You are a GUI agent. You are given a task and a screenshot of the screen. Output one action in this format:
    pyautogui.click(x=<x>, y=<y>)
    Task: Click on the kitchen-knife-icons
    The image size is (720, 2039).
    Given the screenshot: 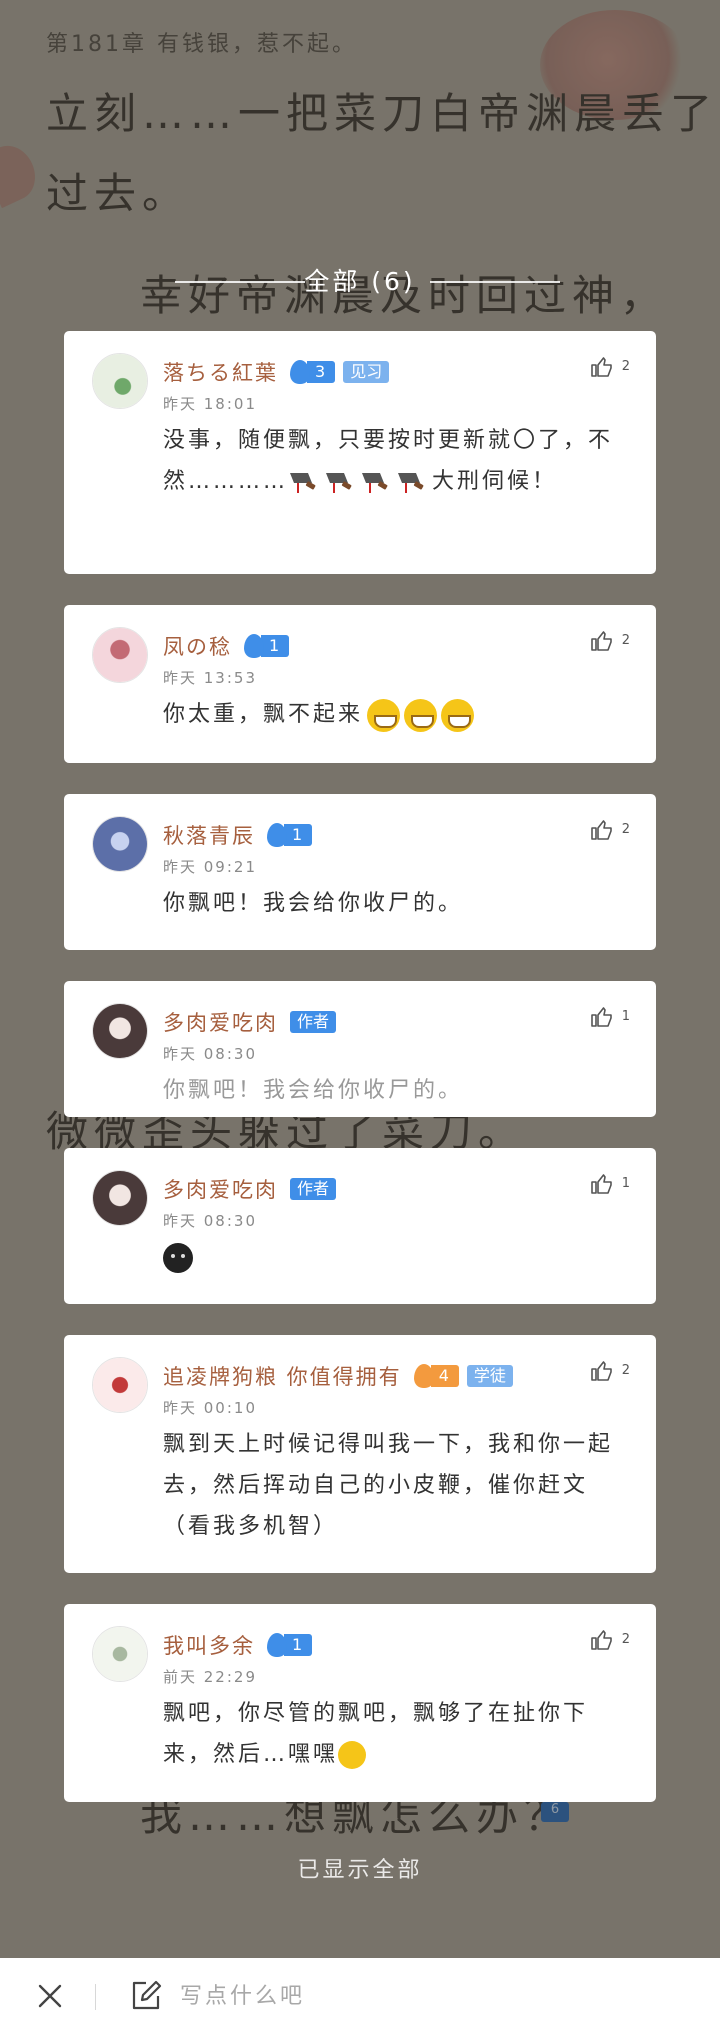 What is the action you would take?
    pyautogui.click(x=360, y=481)
    